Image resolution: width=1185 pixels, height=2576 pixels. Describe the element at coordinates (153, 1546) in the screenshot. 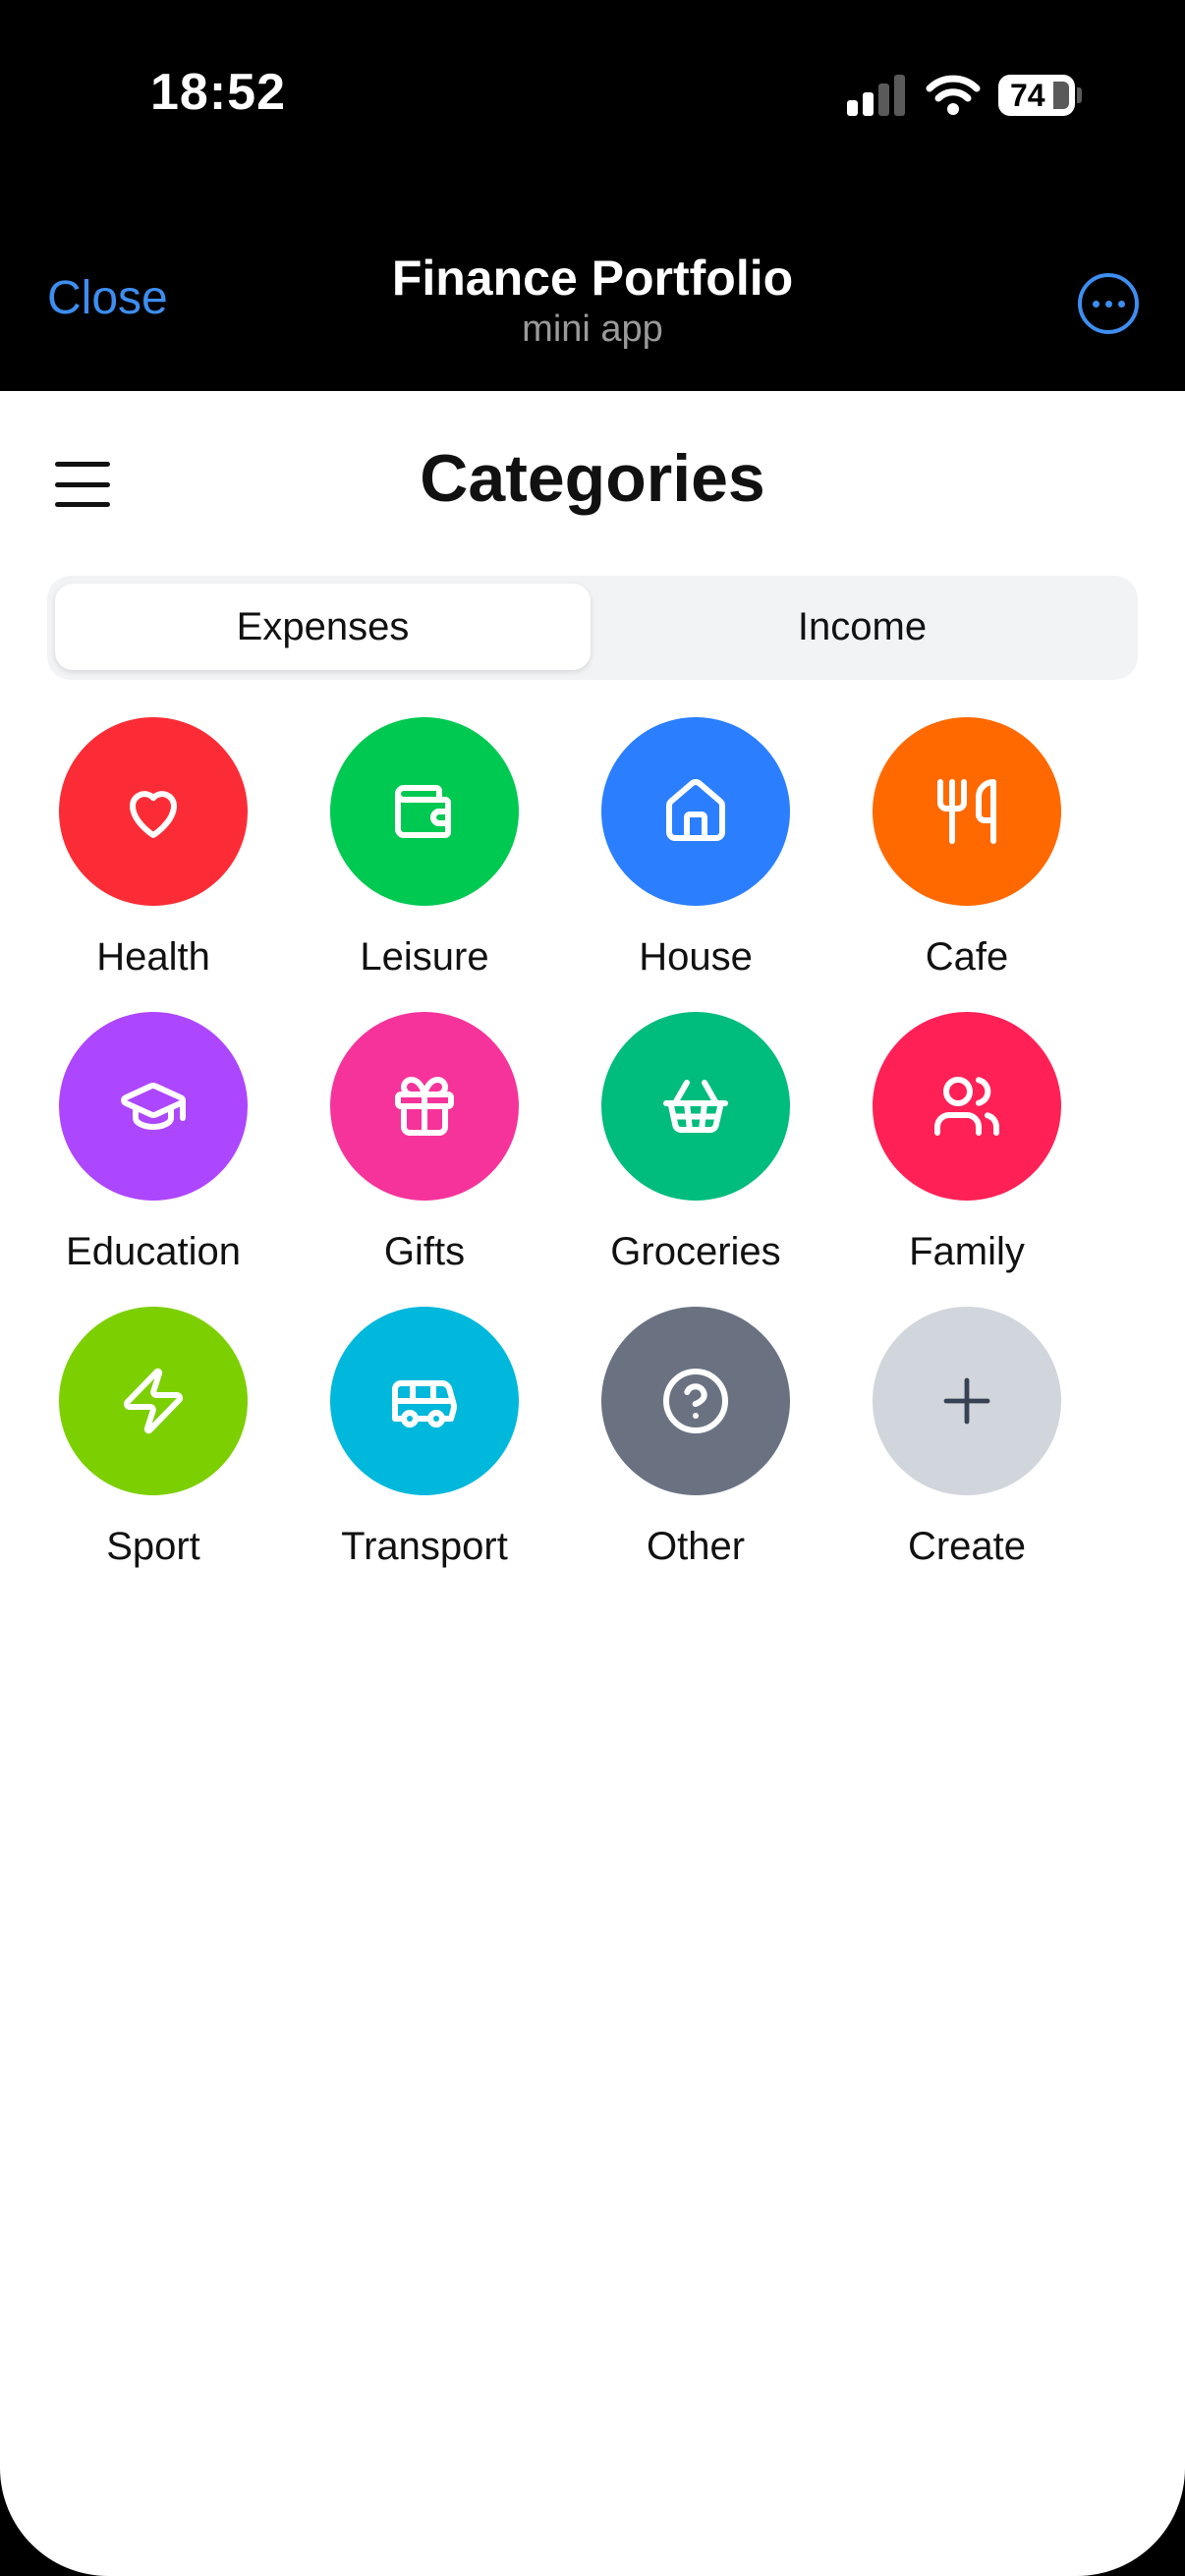

I see `category-label: Sport` at that location.